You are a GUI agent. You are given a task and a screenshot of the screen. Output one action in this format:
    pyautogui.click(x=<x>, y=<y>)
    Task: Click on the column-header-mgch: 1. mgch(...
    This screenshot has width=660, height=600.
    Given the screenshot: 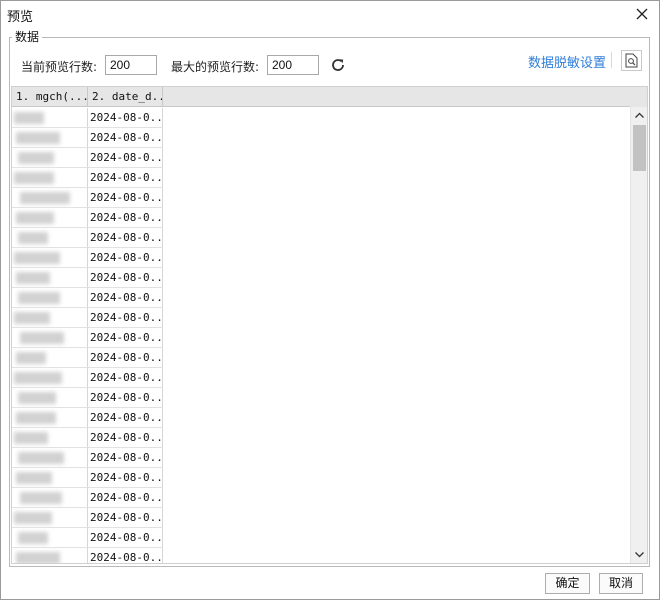 What is the action you would take?
    pyautogui.click(x=50, y=97)
    